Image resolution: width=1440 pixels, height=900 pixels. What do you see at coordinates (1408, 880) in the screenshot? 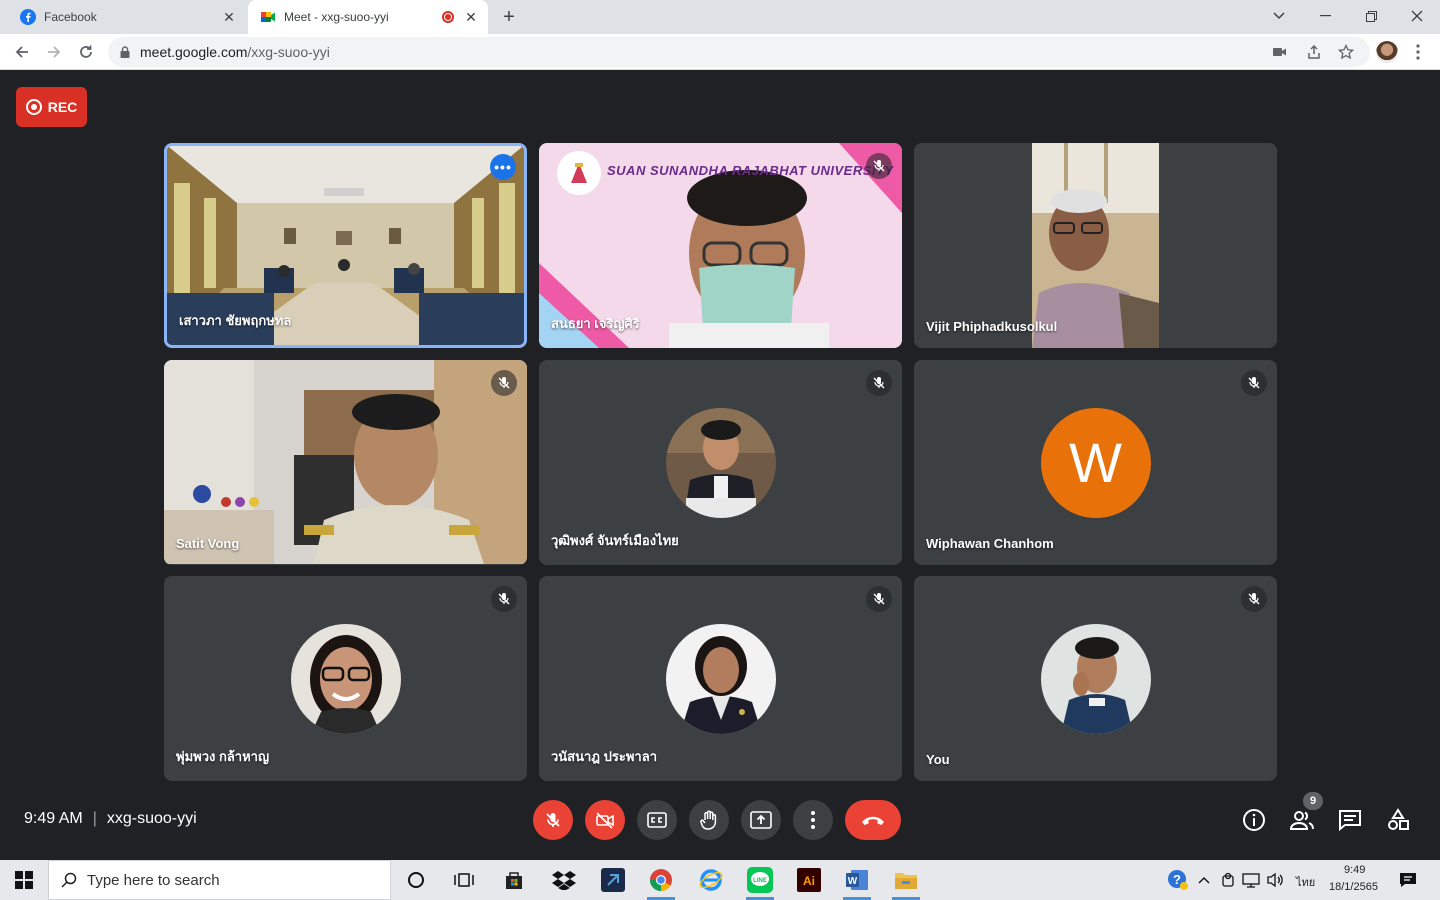
I see `notifications-icon` at bounding box center [1408, 880].